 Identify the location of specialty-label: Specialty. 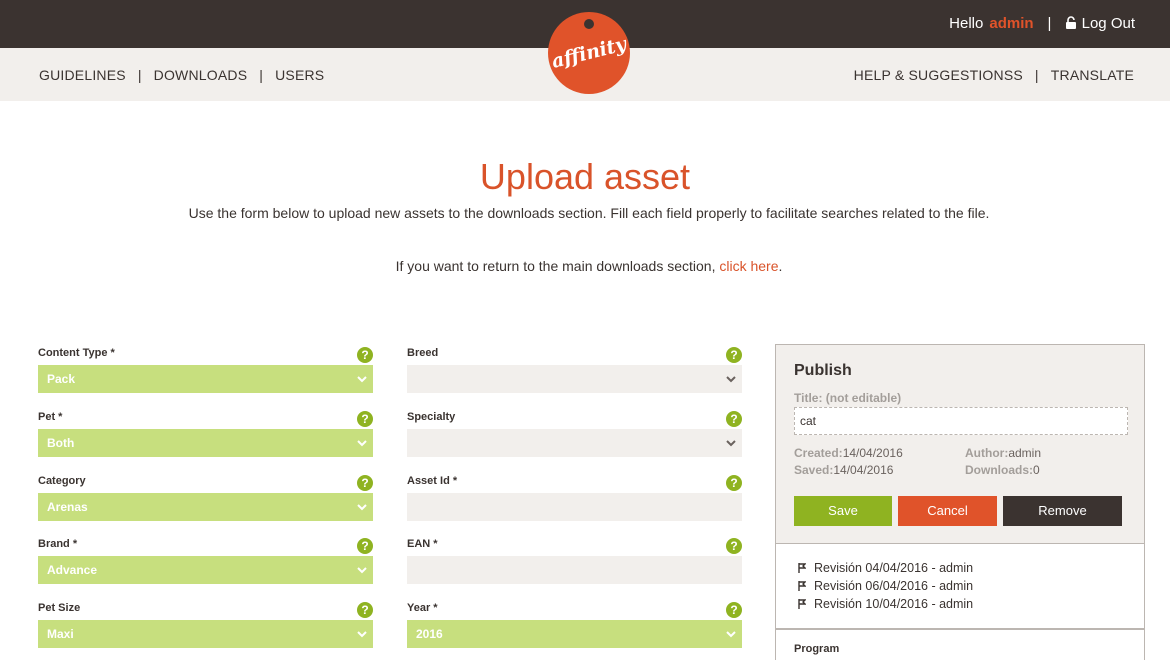
(431, 417).